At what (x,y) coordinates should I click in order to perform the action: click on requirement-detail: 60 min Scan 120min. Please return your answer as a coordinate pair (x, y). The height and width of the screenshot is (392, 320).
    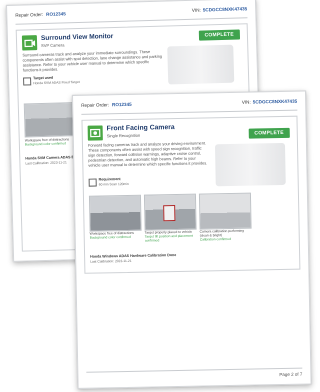
    Looking at the image, I should click on (113, 184).